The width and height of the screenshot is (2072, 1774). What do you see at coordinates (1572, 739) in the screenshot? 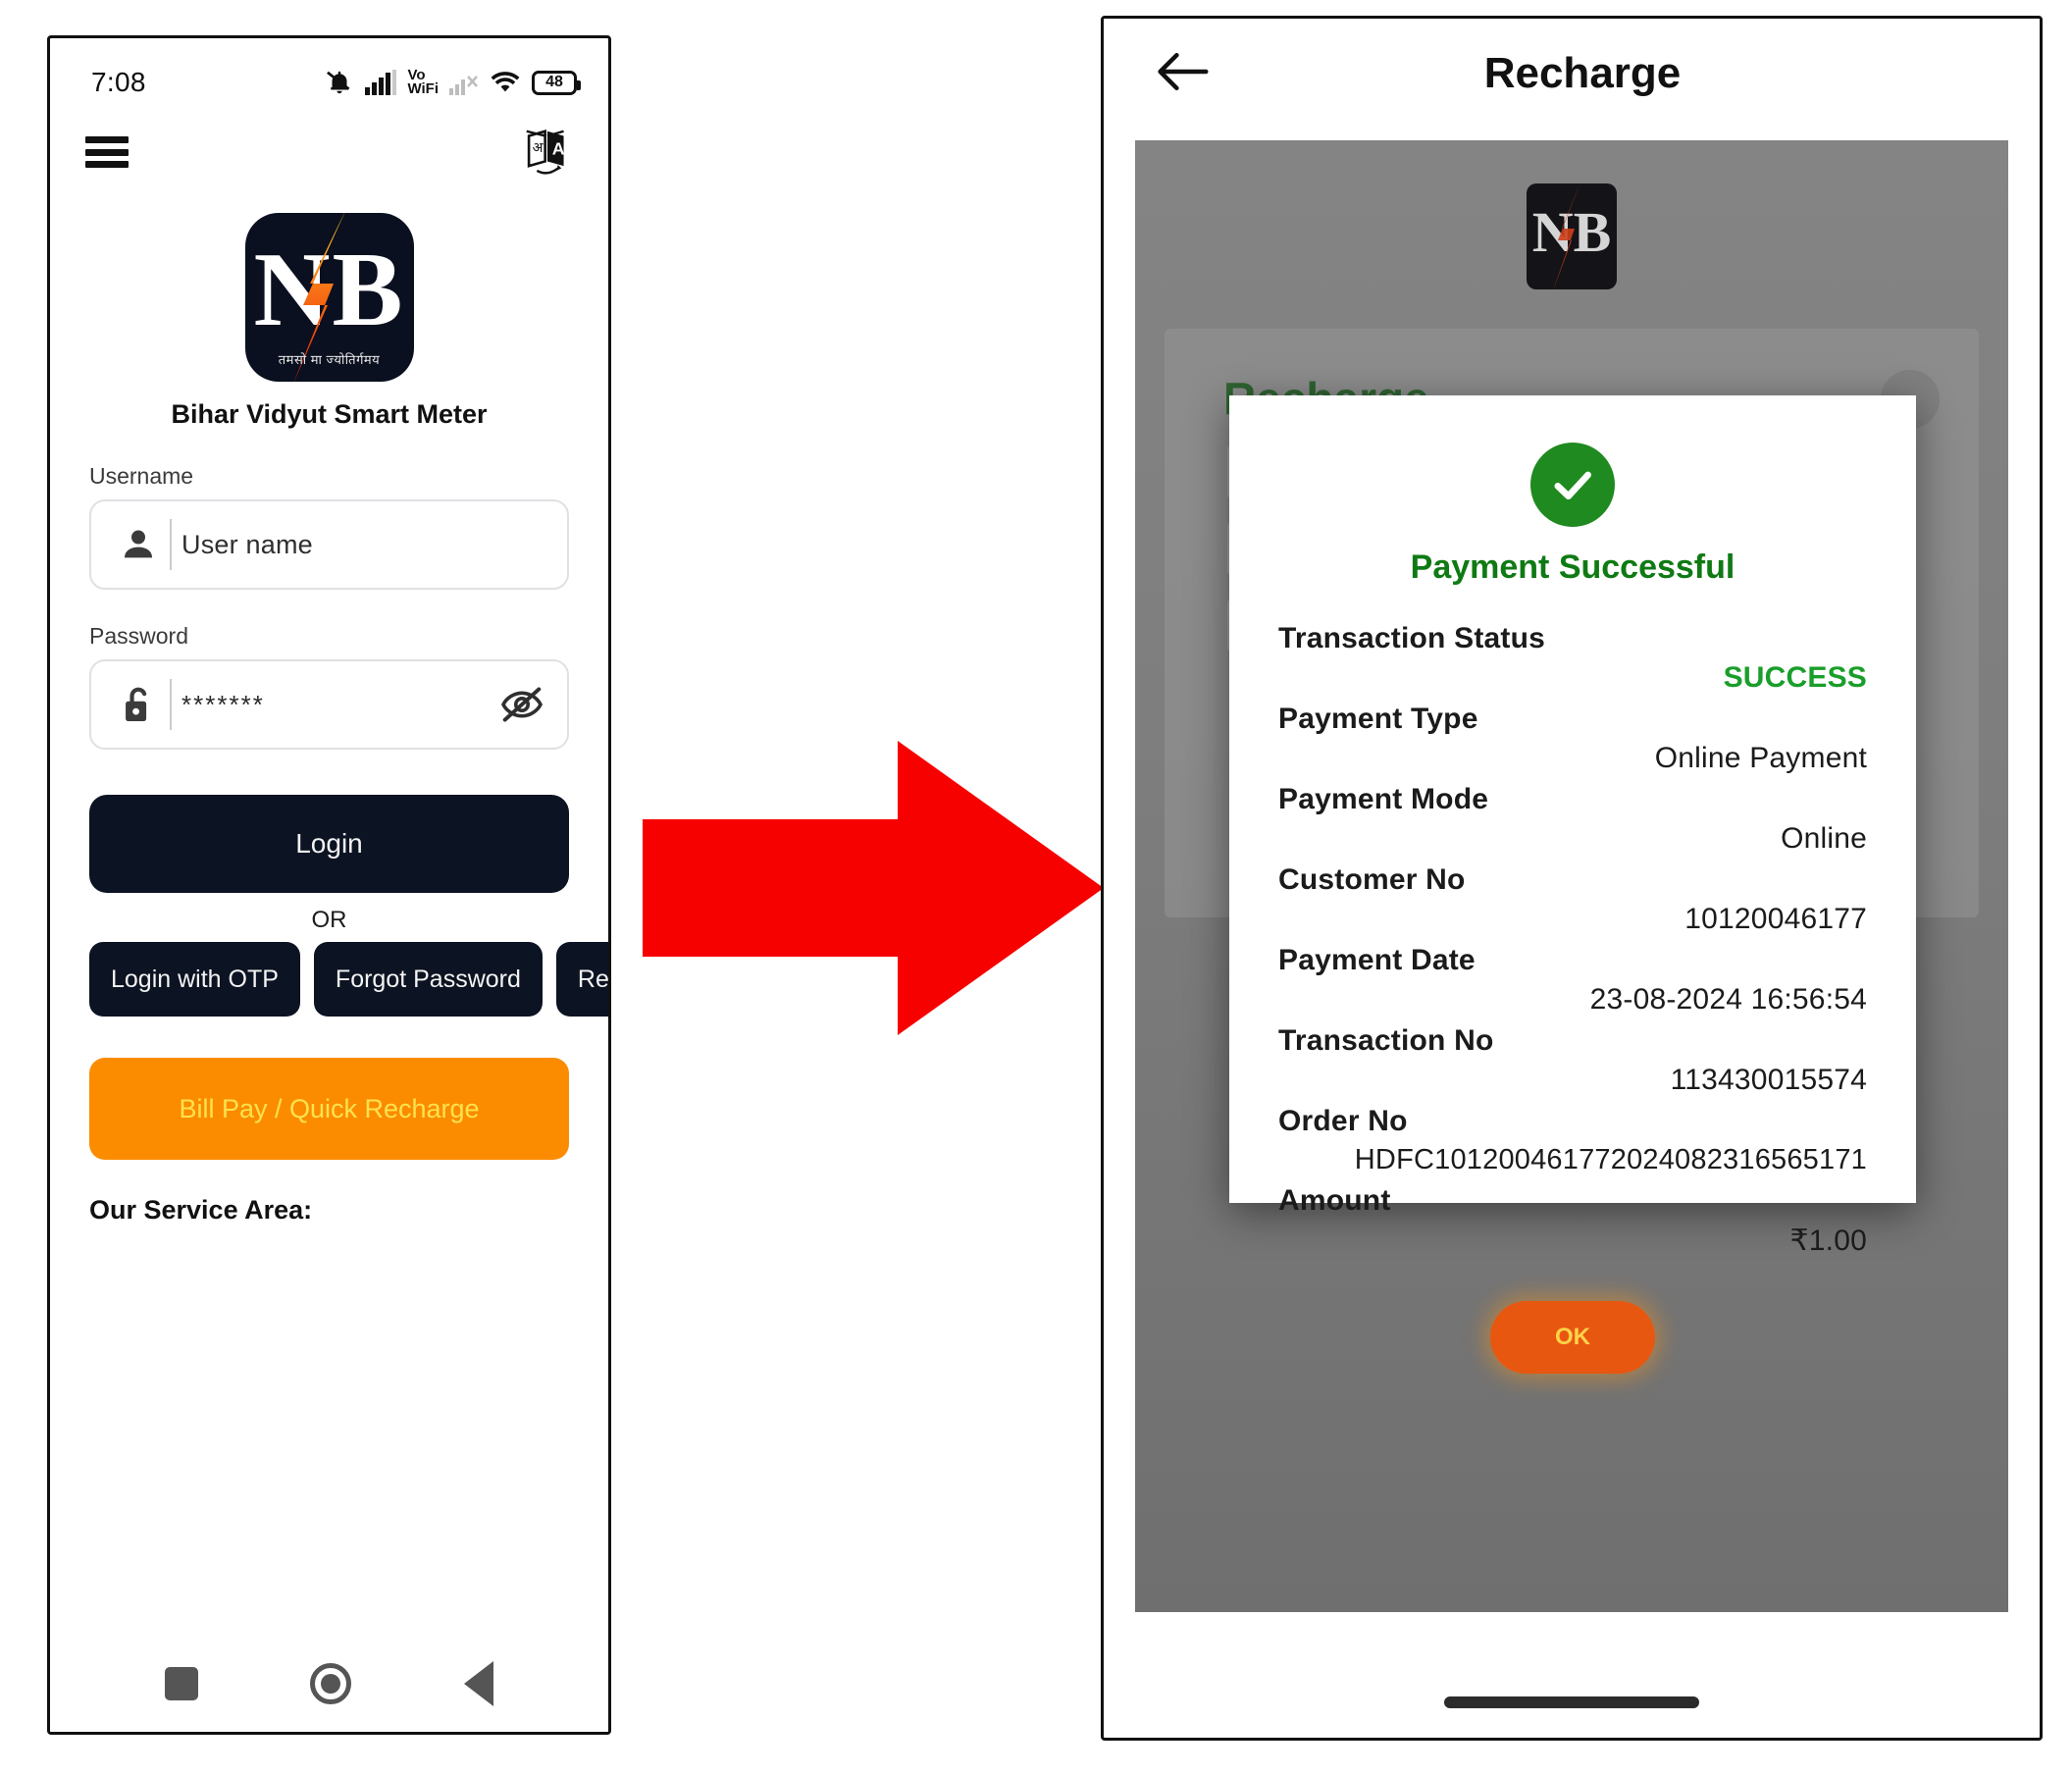
I see `detail-row: Payment Type Online Payment` at bounding box center [1572, 739].